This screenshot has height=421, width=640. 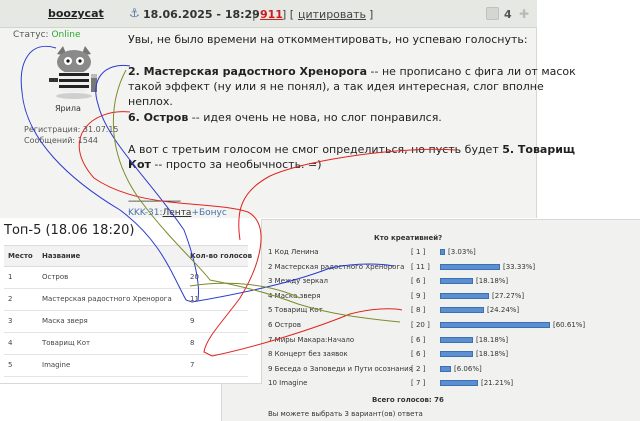 What do you see at coordinates (468, 368) in the screenshot?
I see `poll-option-percent: [6.06%]` at bounding box center [468, 368].